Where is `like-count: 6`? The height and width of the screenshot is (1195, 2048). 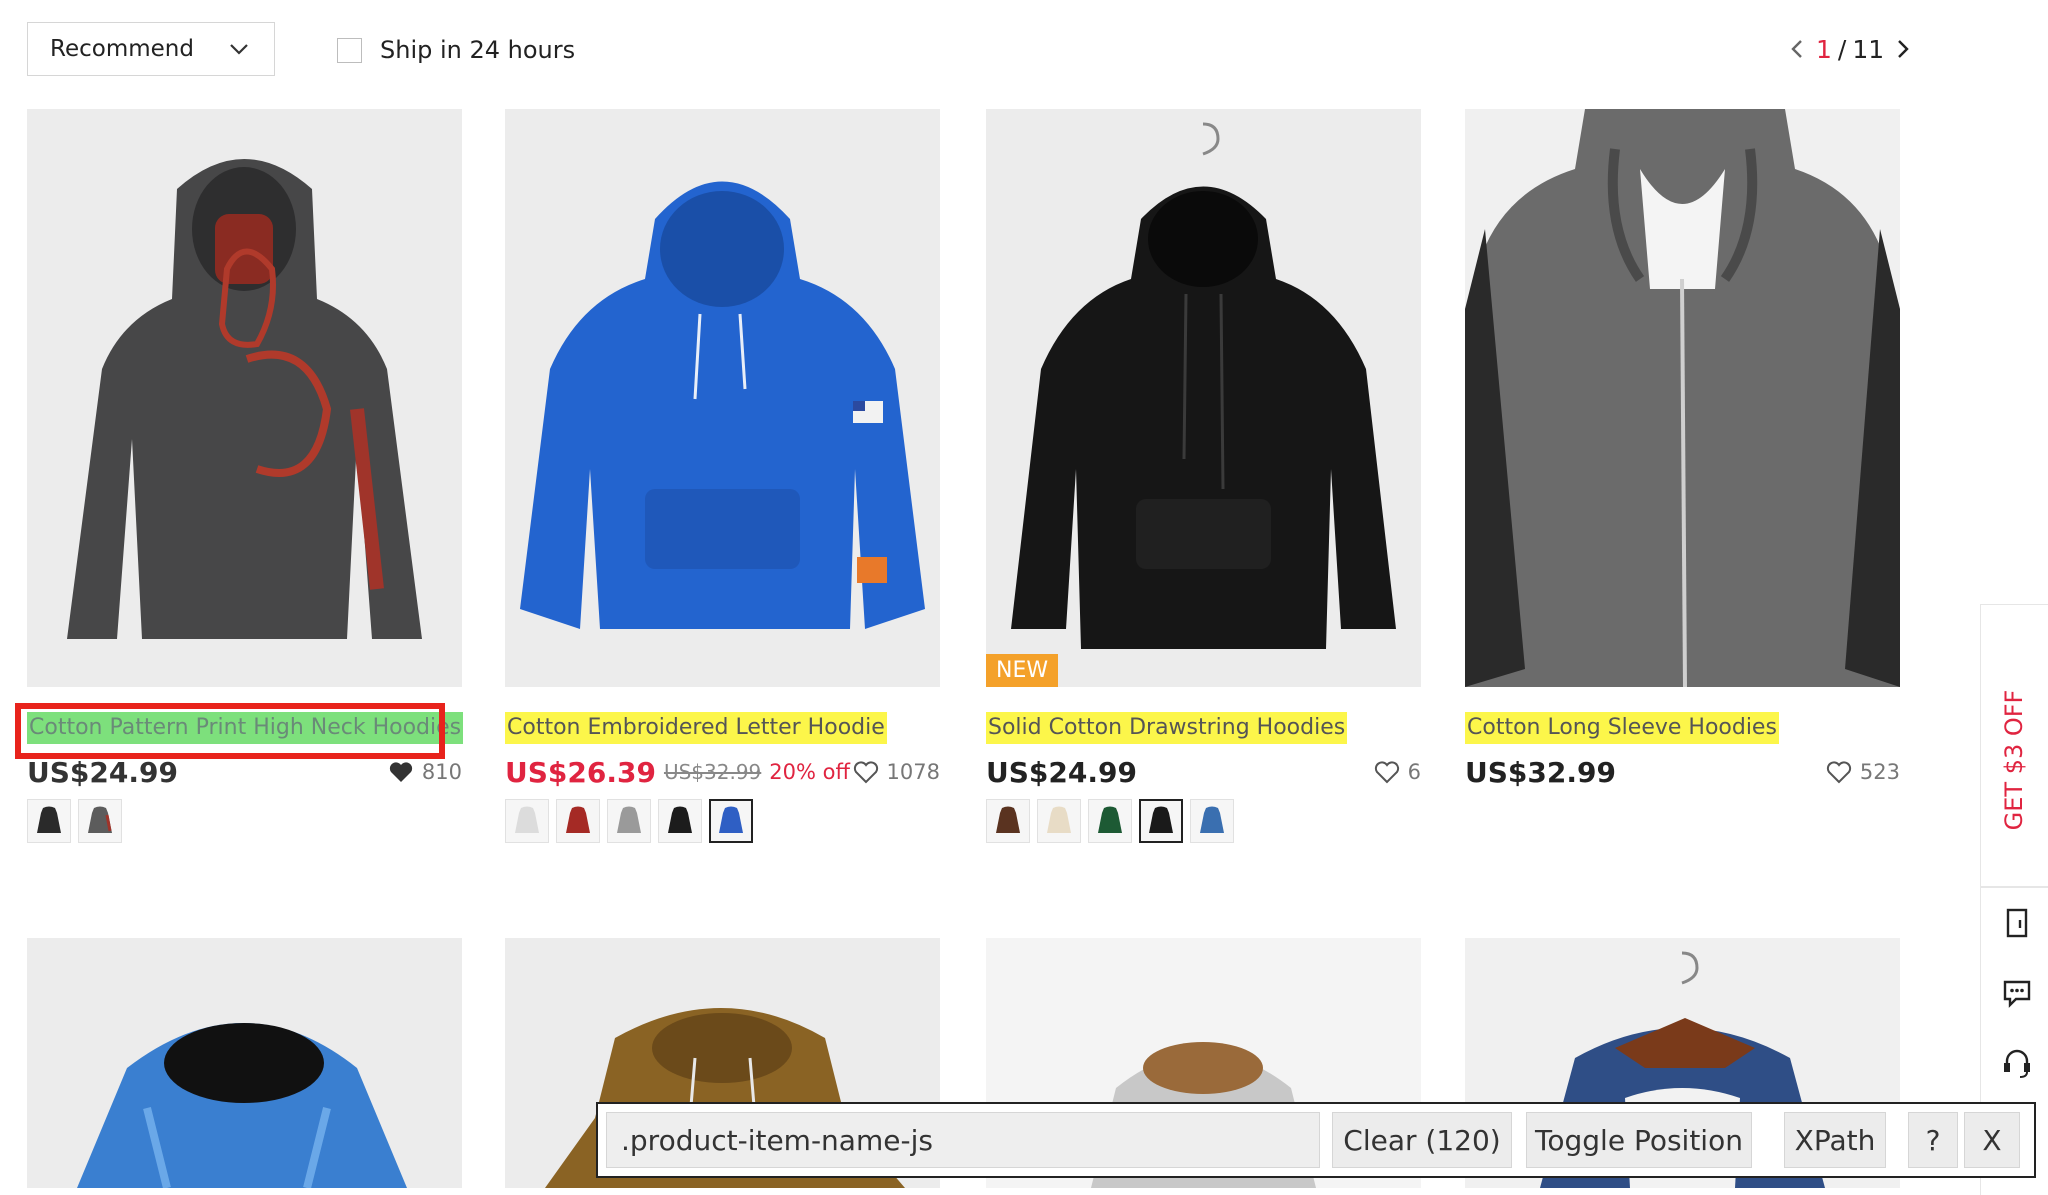
like-count: 6 is located at coordinates (1414, 772).